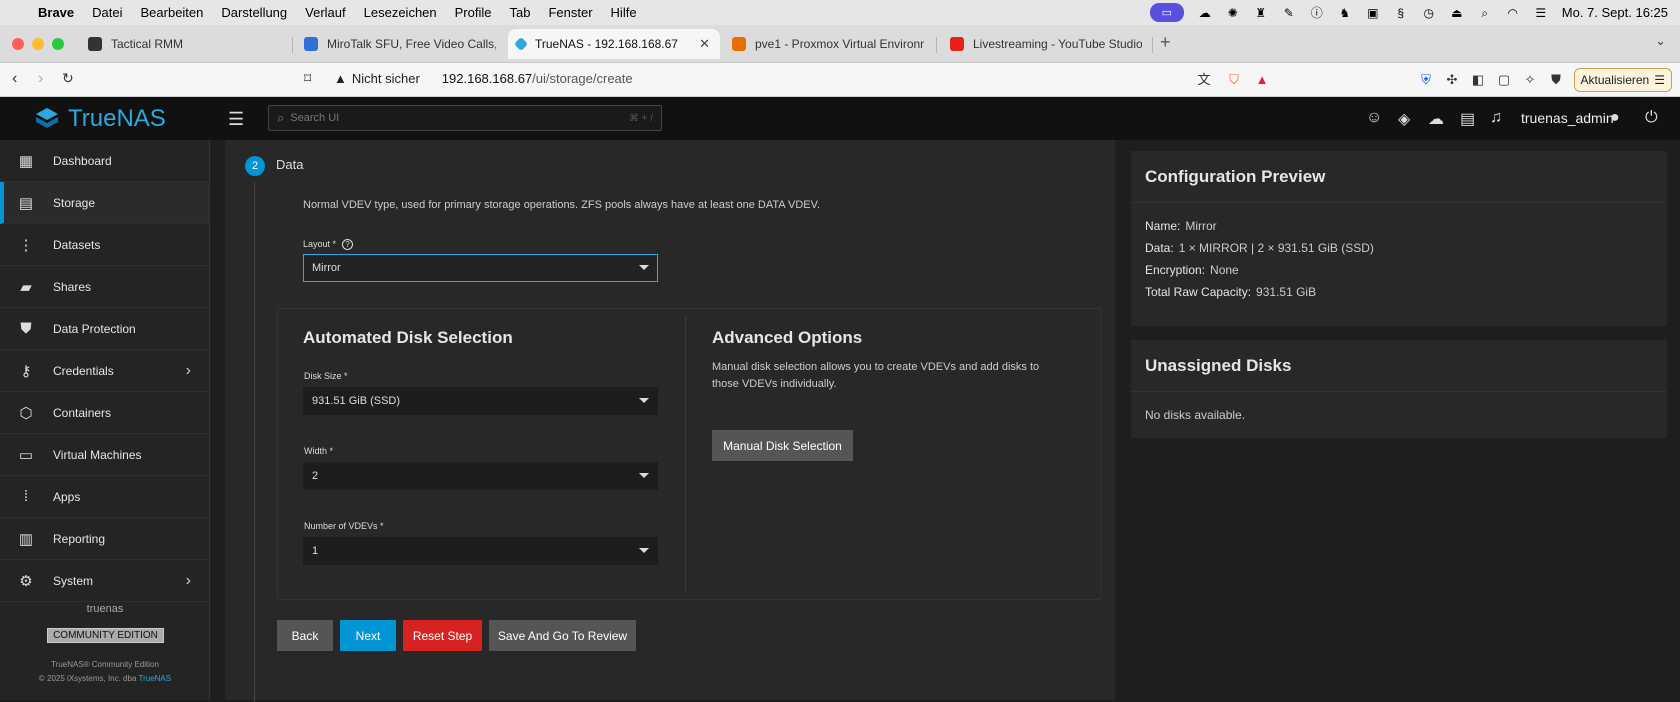  Describe the element at coordinates (480, 268) in the screenshot. I see `layout-select: Mirror` at that location.